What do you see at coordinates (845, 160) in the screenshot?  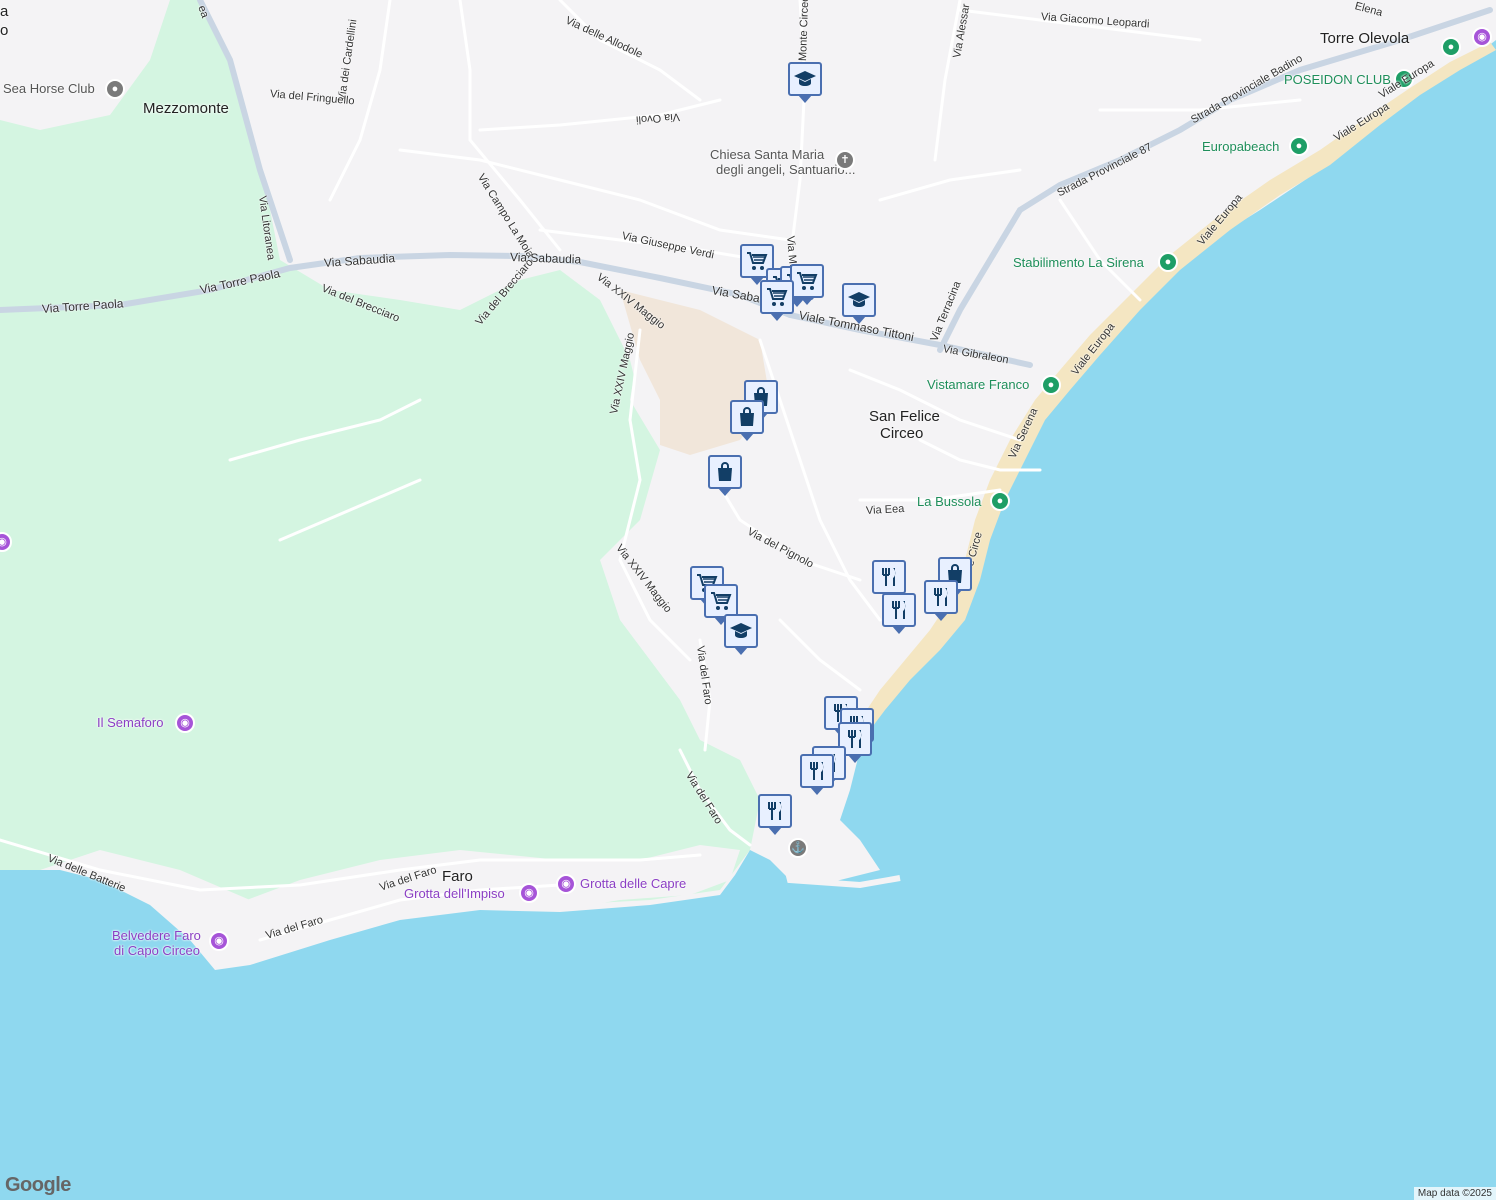 I see `church-icon: ✝` at bounding box center [845, 160].